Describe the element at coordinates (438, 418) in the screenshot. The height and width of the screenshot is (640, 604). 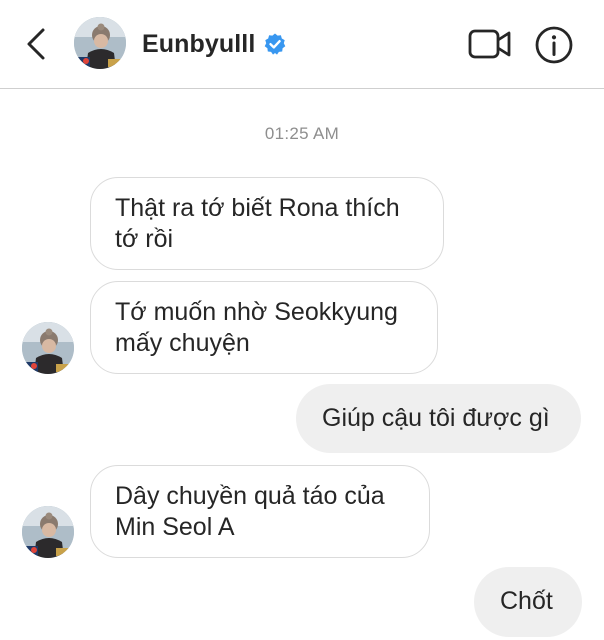
I see `outgoing-message: Giúp cậu tôi được gì` at that location.